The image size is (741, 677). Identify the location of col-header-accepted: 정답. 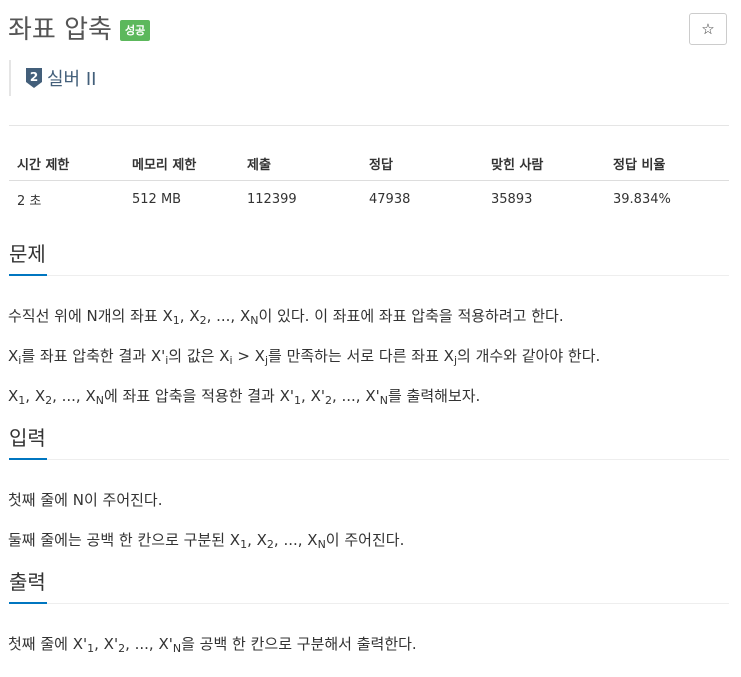
(422, 163).